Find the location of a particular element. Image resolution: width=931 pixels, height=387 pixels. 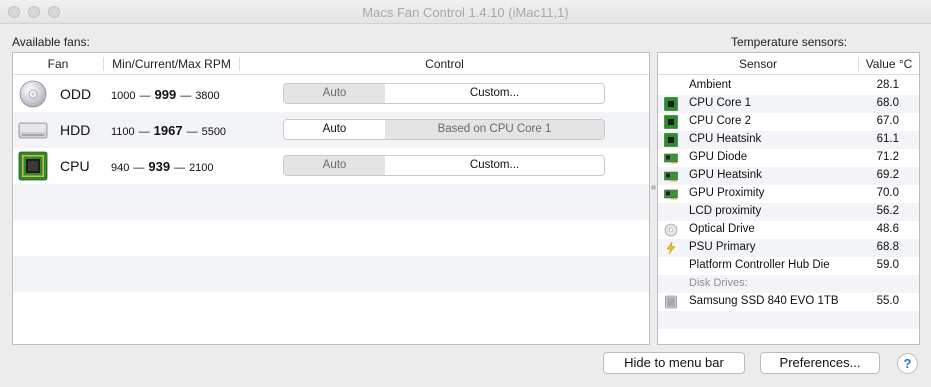

fan-rpm: 1000—999—3800 is located at coordinates (165, 94).